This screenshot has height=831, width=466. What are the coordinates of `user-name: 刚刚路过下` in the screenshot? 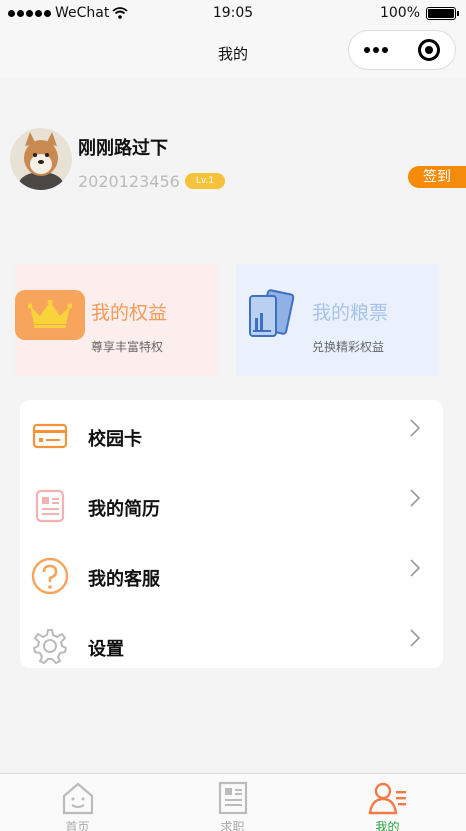 It's located at (123, 148).